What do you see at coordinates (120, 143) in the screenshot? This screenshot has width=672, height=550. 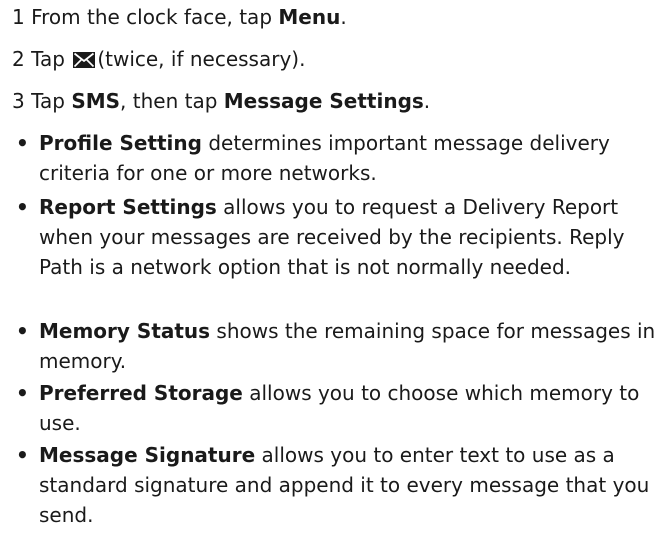 I see `bullet-term: Profile Setting` at bounding box center [120, 143].